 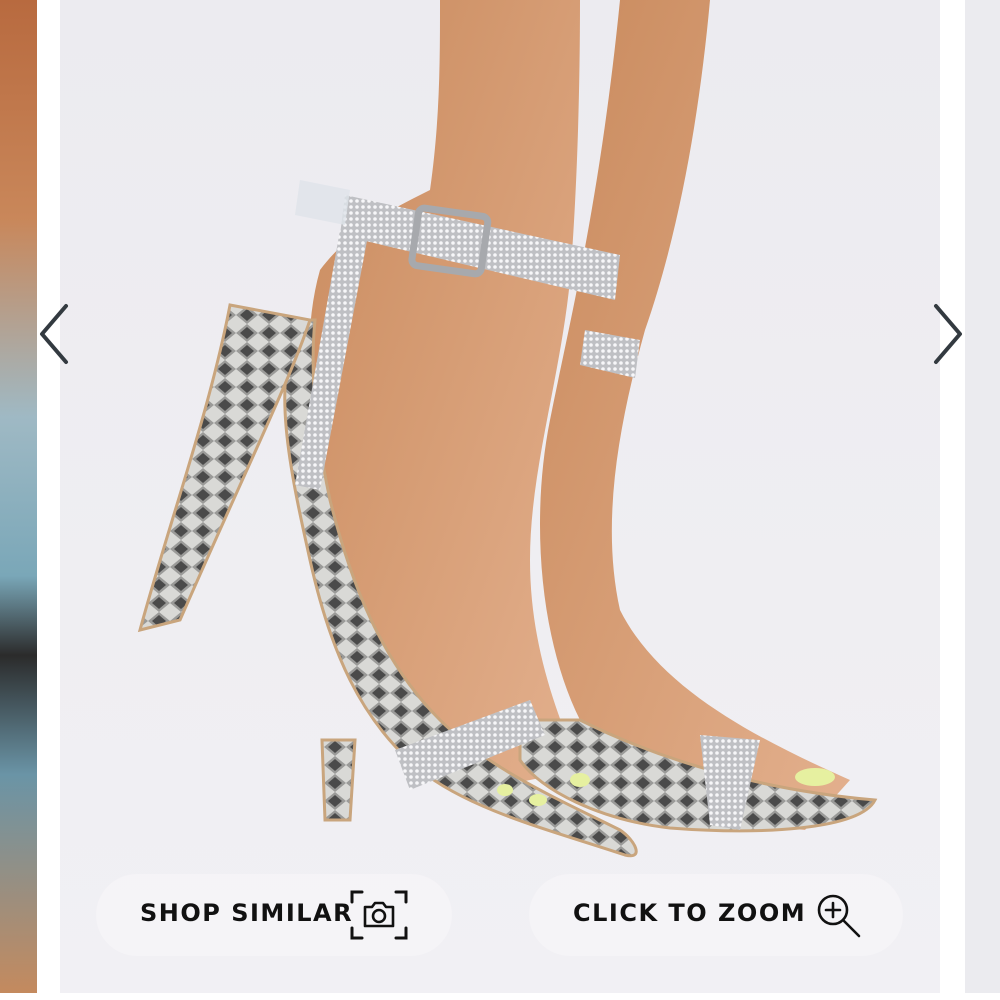 I want to click on zoom-in-icon, so click(x=839, y=918).